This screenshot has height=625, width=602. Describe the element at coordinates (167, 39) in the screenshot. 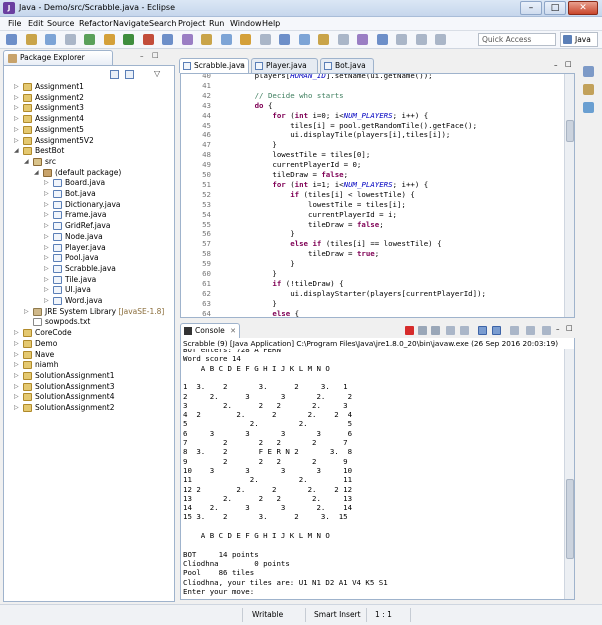

I see `new-java-project-icon` at that location.